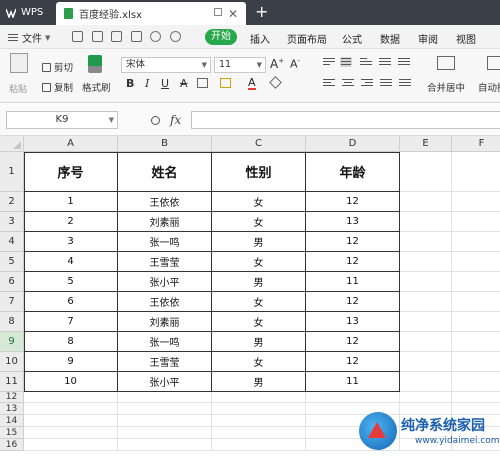 The width and height of the screenshot is (500, 457). I want to click on table-cell: 1, so click(71, 202).